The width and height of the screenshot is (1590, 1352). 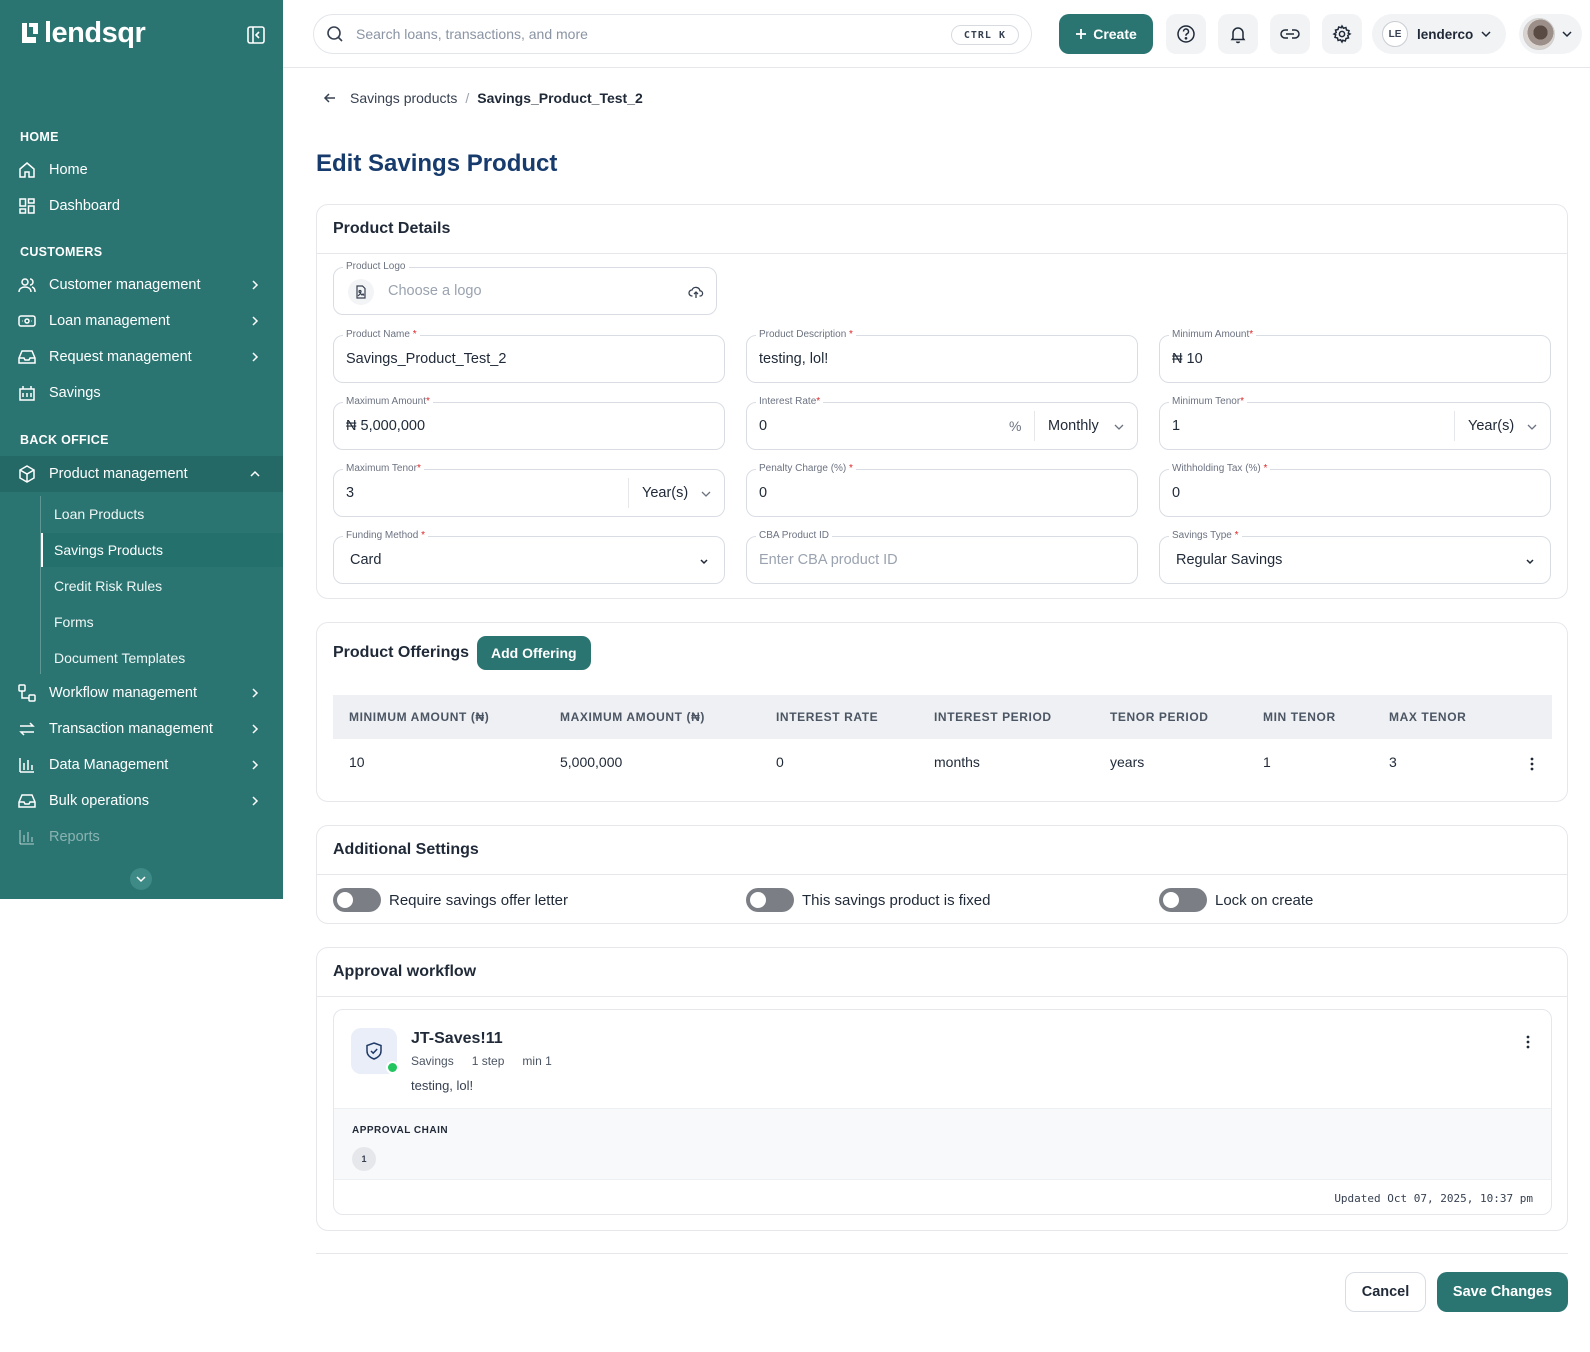 What do you see at coordinates (1491, 426) in the screenshot?
I see `minimum-tenor-unit-select: Year(s)` at bounding box center [1491, 426].